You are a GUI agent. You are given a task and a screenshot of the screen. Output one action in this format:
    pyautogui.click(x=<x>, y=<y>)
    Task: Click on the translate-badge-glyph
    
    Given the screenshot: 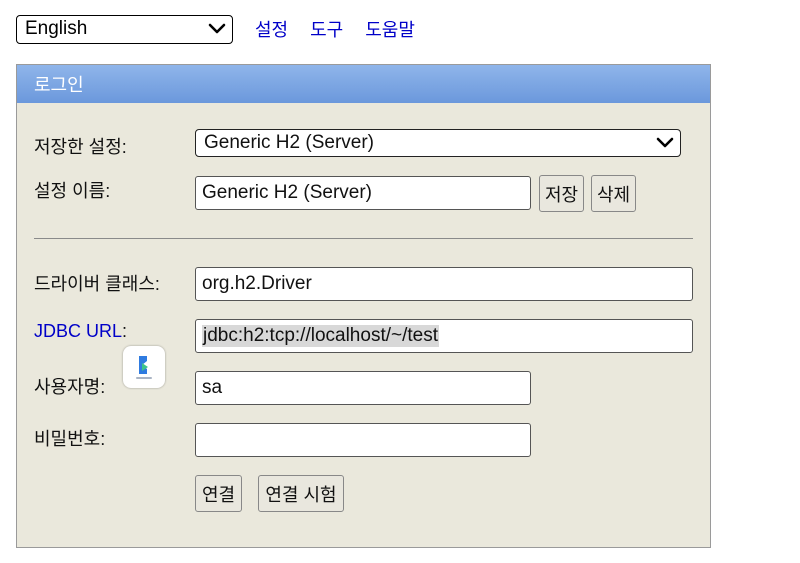 What is the action you would take?
    pyautogui.click(x=144, y=367)
    